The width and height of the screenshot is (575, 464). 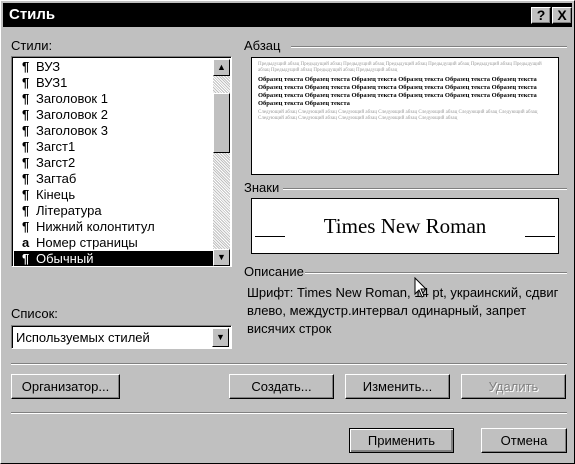 I want to click on style-name: Загтаб, so click(x=56, y=178).